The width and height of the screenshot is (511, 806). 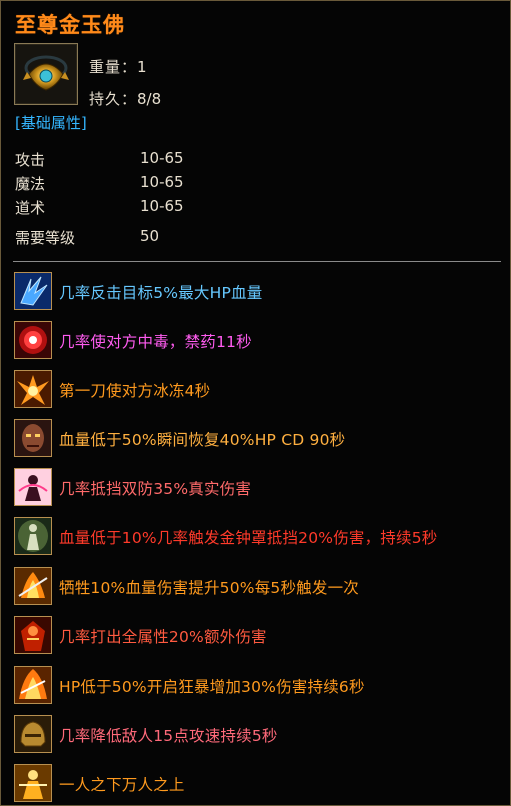 What do you see at coordinates (33, 291) in the screenshot?
I see `blue-claw-icon` at bounding box center [33, 291].